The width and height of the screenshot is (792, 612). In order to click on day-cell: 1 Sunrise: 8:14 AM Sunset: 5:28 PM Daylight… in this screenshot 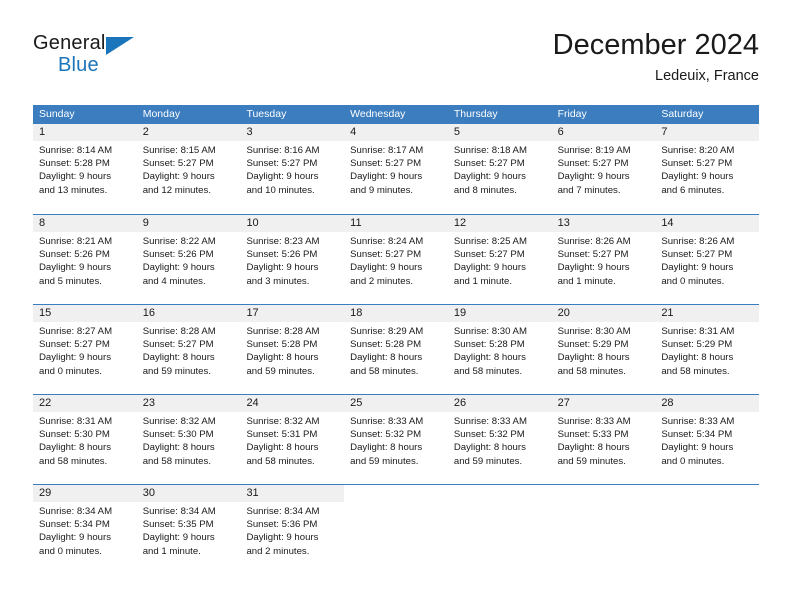, I will do `click(85, 169)`.